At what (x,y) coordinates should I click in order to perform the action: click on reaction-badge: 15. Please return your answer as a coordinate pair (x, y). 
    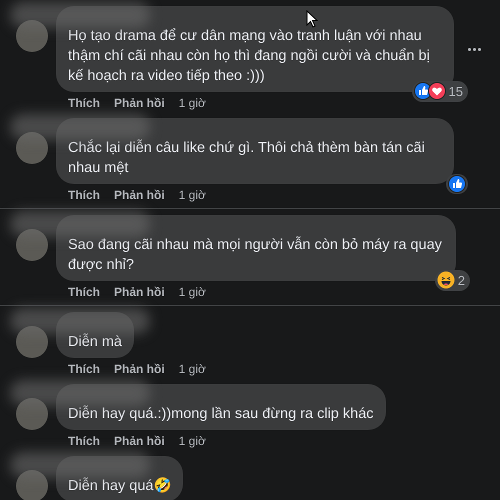
    Looking at the image, I should click on (440, 91).